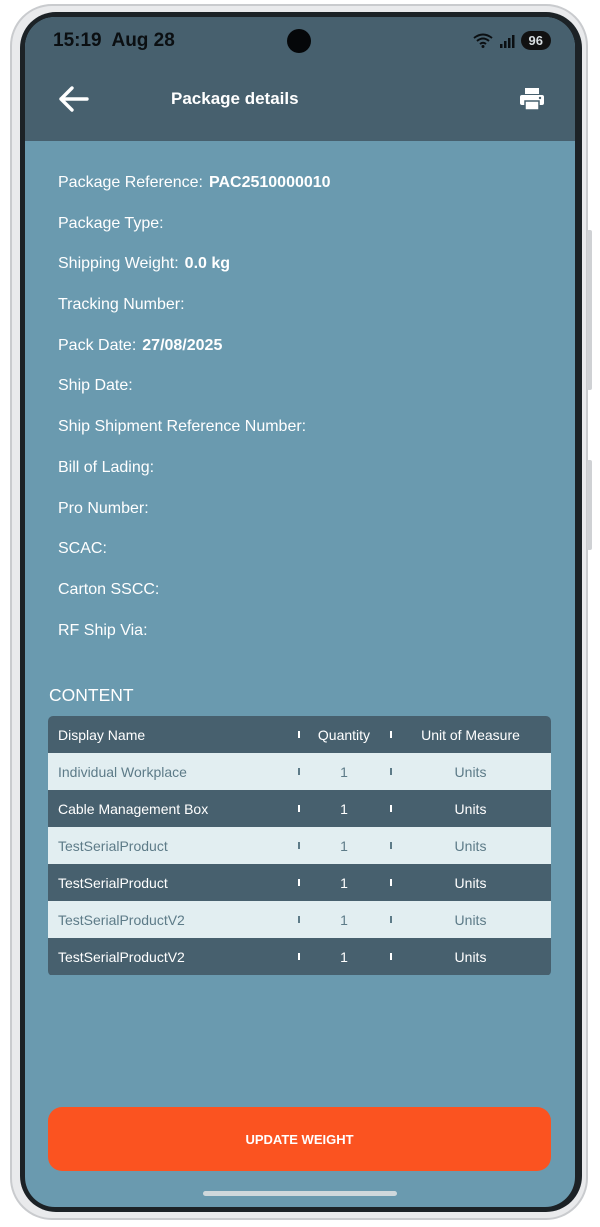 This screenshot has height=1227, width=600. What do you see at coordinates (194, 194) in the screenshot?
I see `detail-package-reference: Package Reference: PAC2510000010` at bounding box center [194, 194].